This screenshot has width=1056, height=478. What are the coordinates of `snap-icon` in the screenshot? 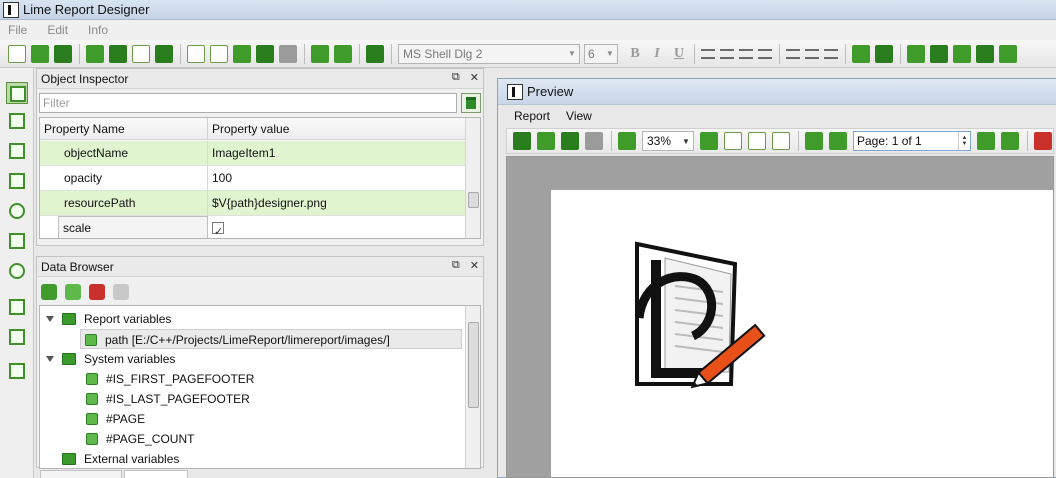 It's located at (884, 53).